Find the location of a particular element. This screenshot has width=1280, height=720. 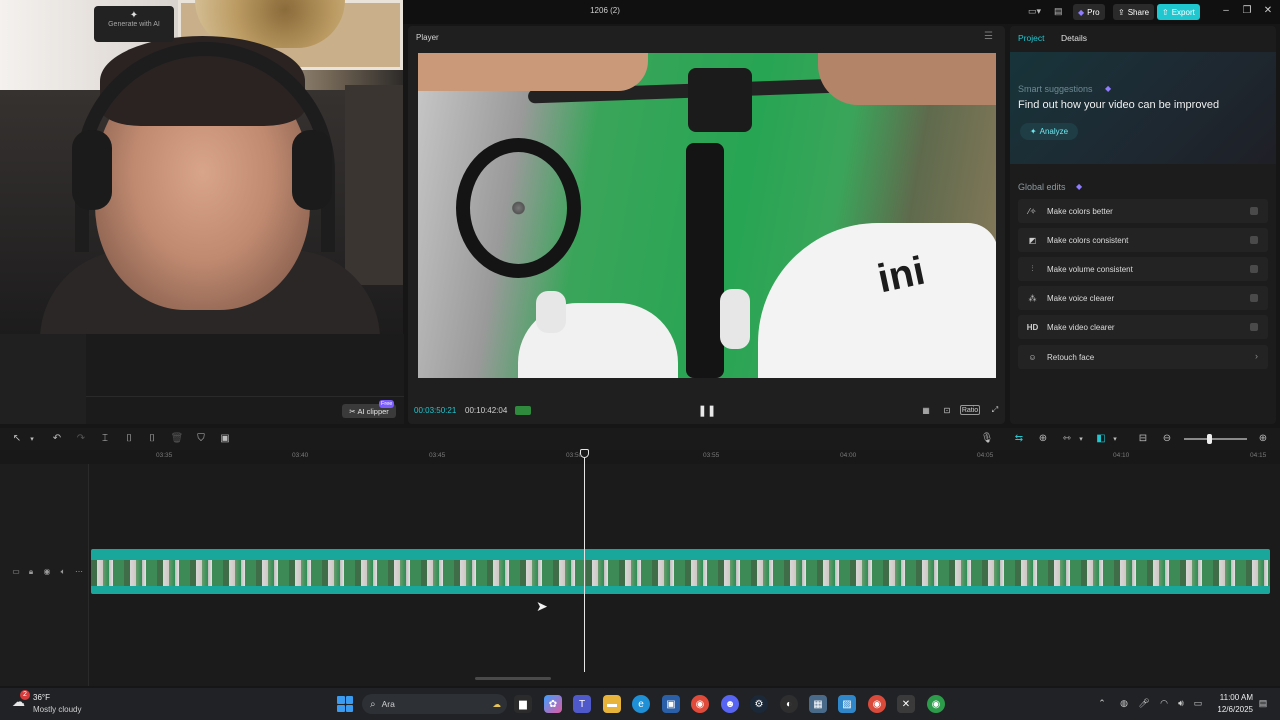

edit-label: Make voice clearer is located at coordinates (1081, 298).